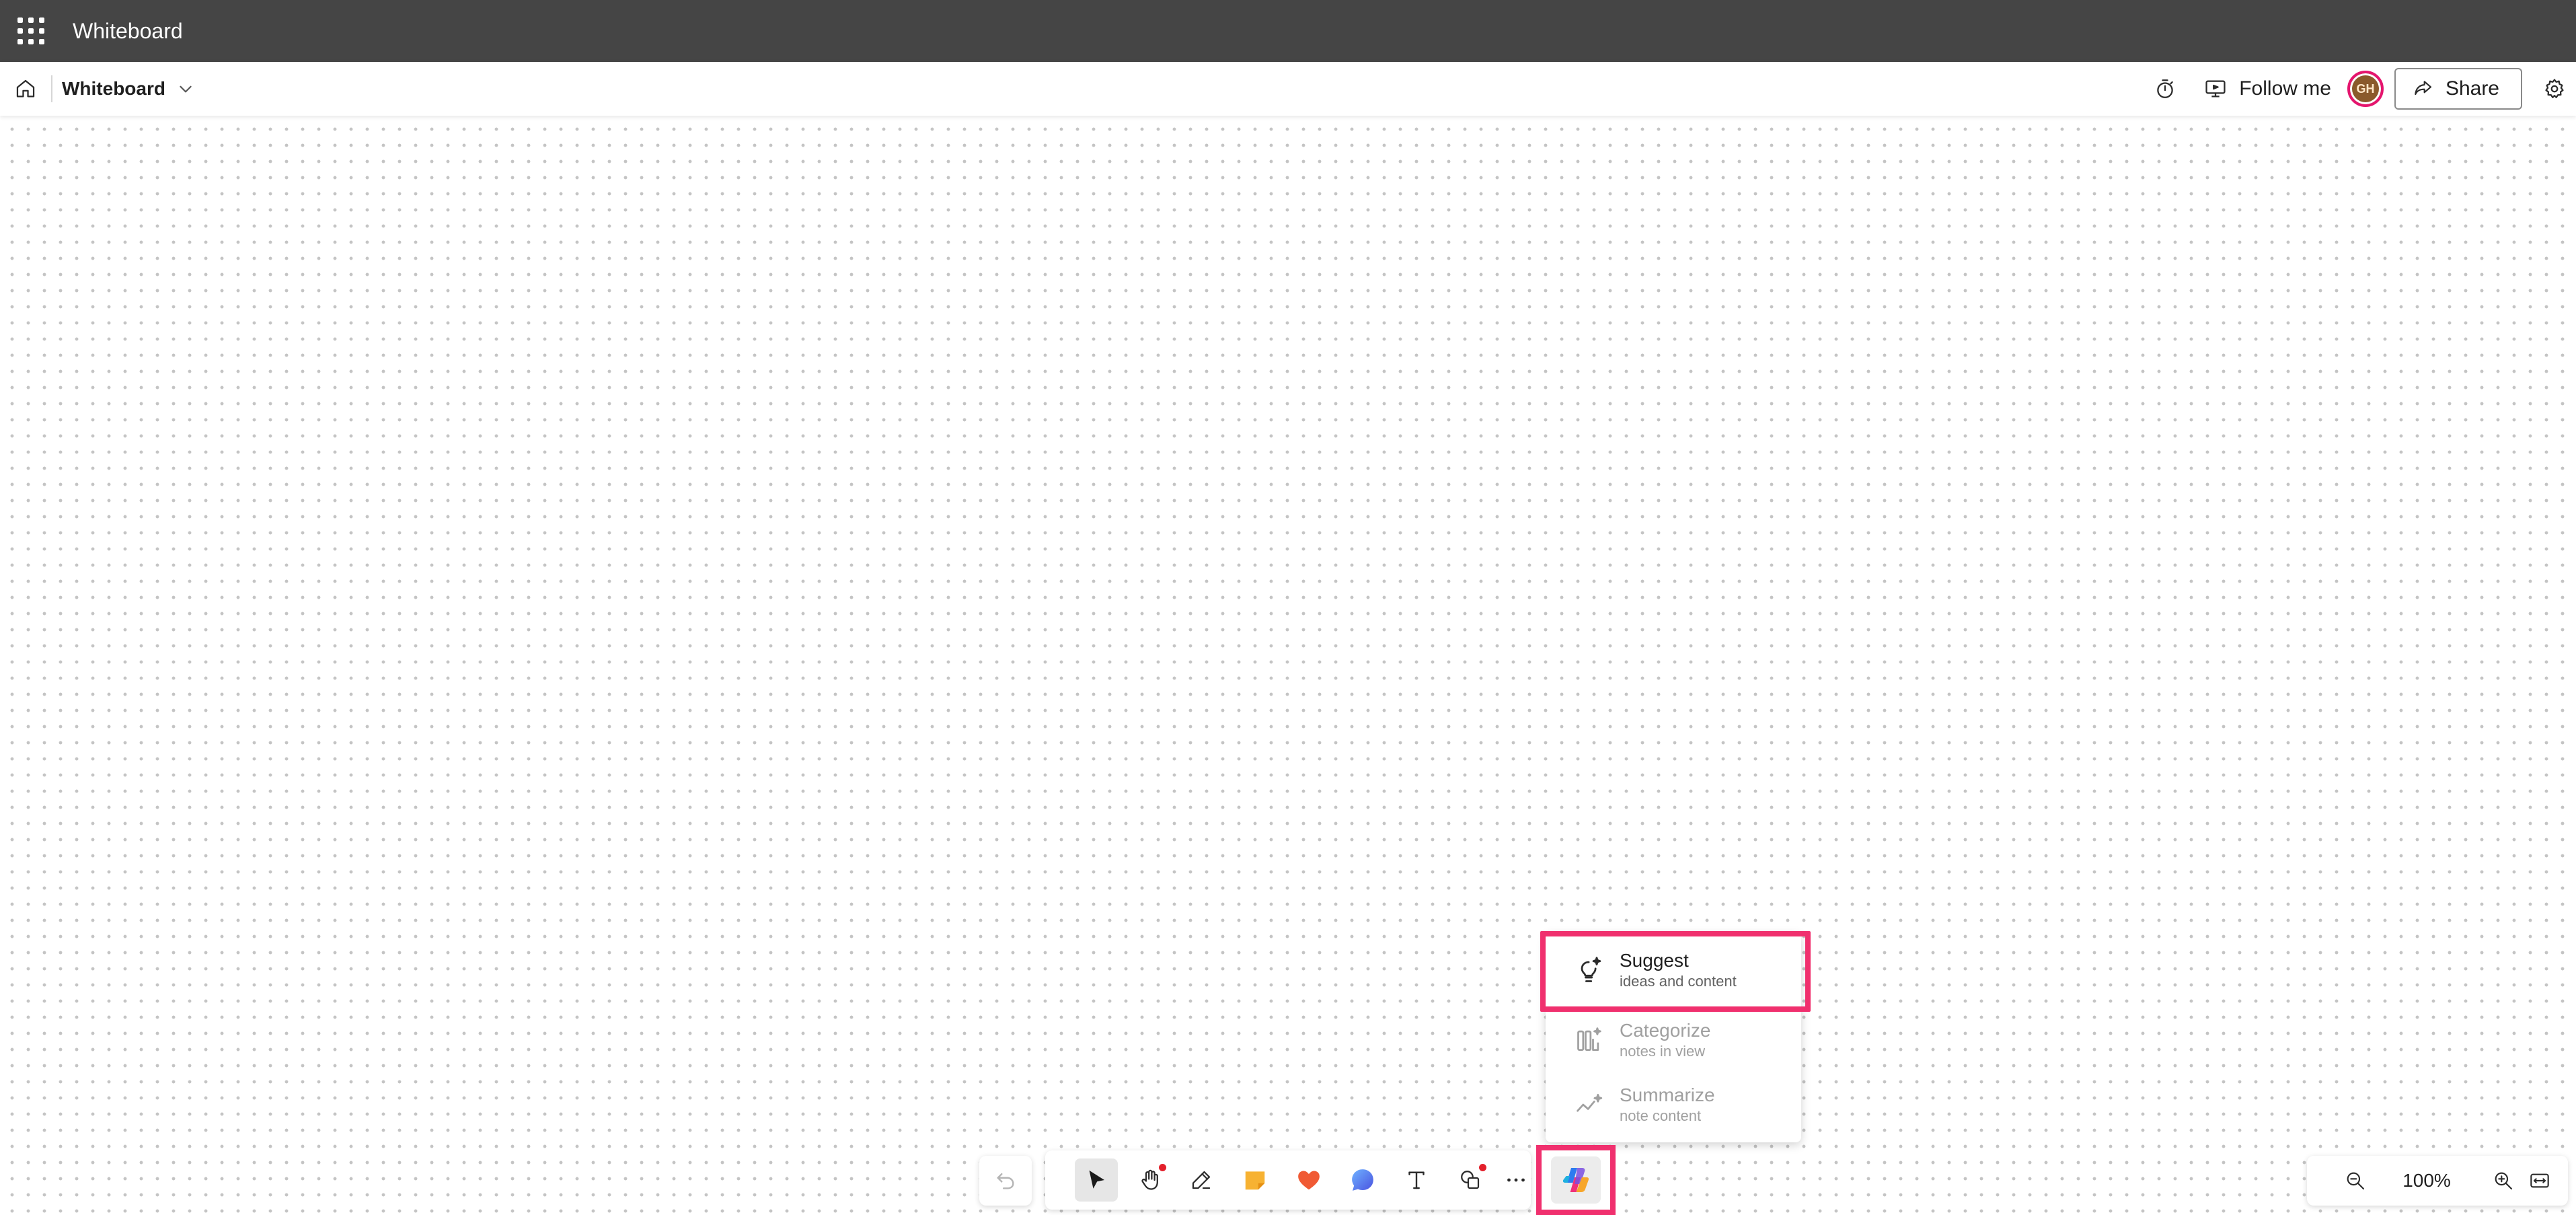 The image size is (2576, 1215). I want to click on gear-icon, so click(2554, 89).